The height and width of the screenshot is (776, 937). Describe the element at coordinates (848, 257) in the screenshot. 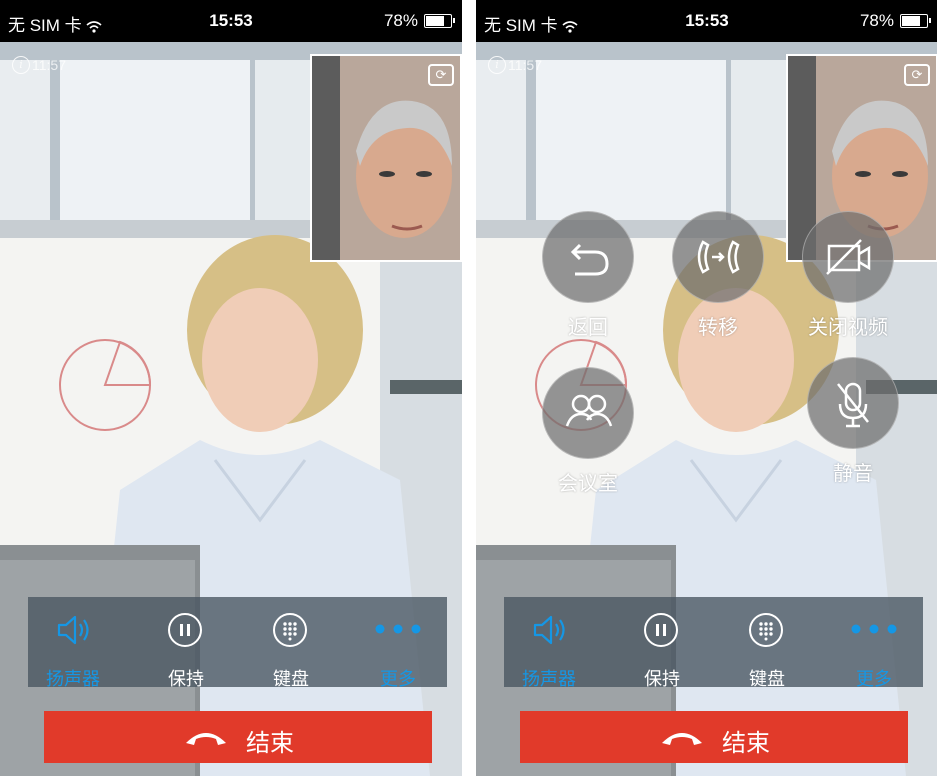

I see `video-off-icon` at that location.